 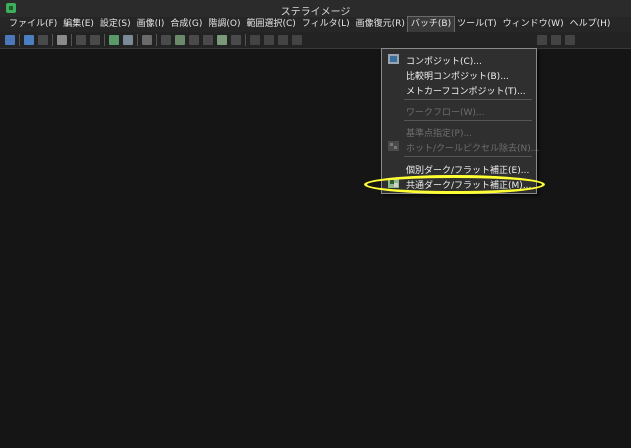 What do you see at coordinates (533, 24) in the screenshot?
I see `menu-window: ウィンドウ(W)` at bounding box center [533, 24].